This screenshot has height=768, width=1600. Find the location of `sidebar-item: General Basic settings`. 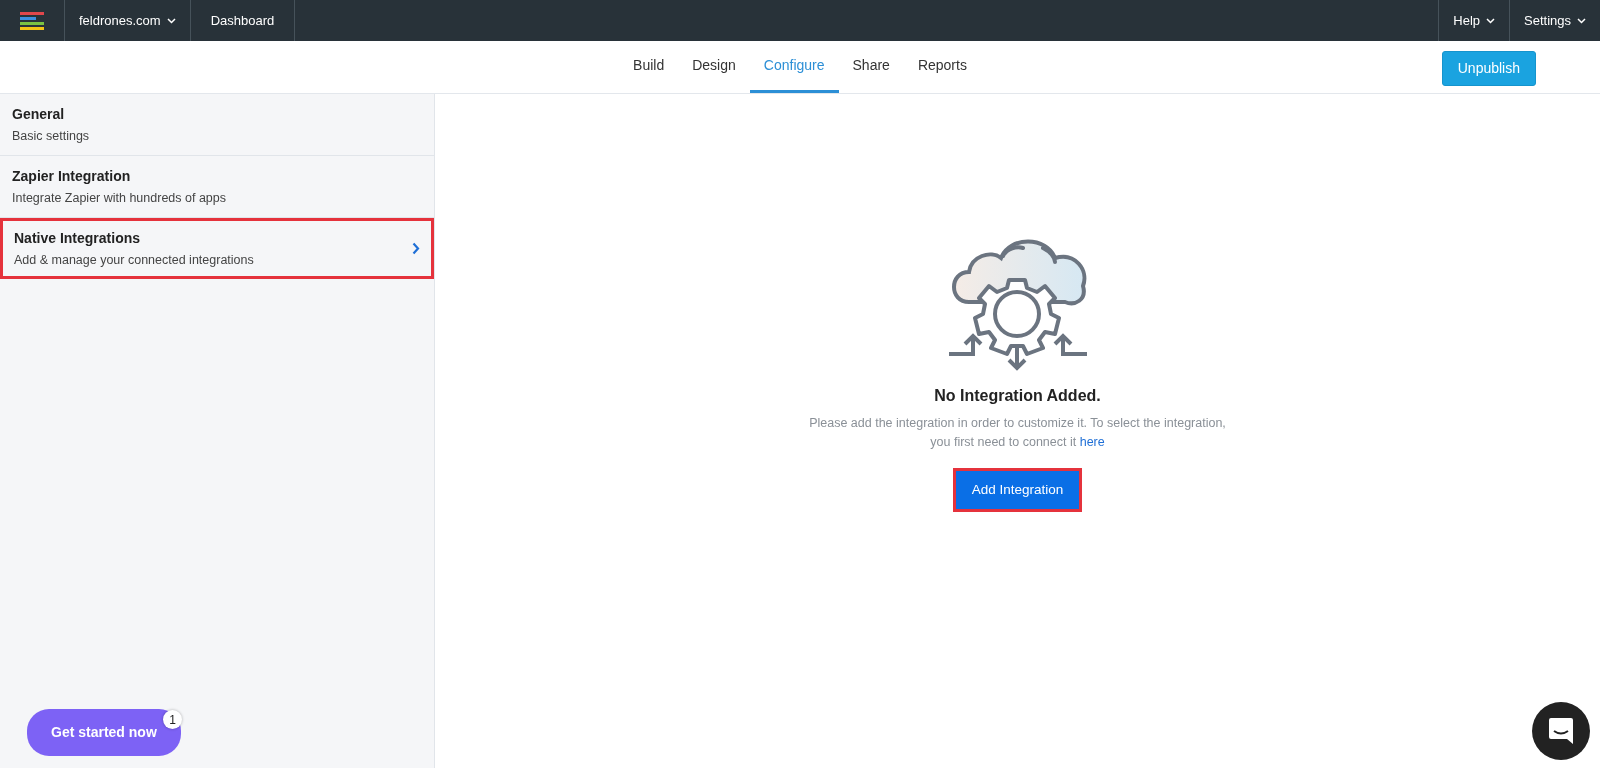

sidebar-item: General Basic settings is located at coordinates (217, 125).